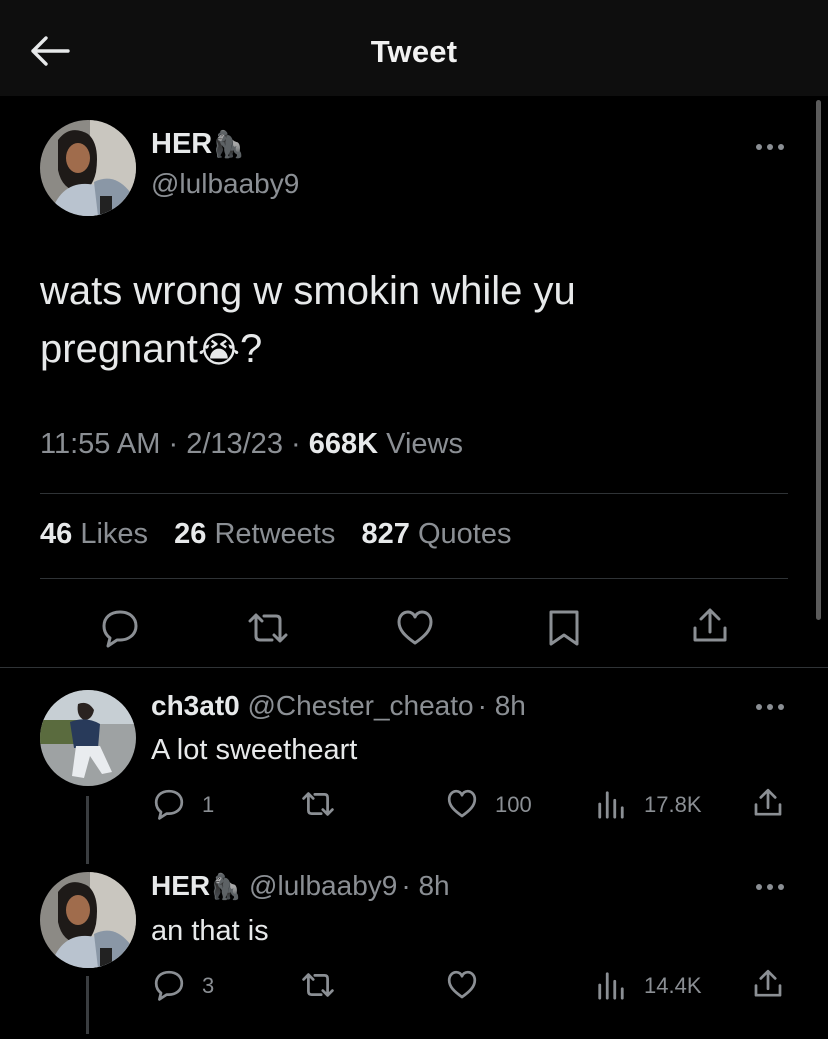 The width and height of the screenshot is (828, 1039). Describe the element at coordinates (673, 985) in the screenshot. I see `view-count: 14.4K` at that location.